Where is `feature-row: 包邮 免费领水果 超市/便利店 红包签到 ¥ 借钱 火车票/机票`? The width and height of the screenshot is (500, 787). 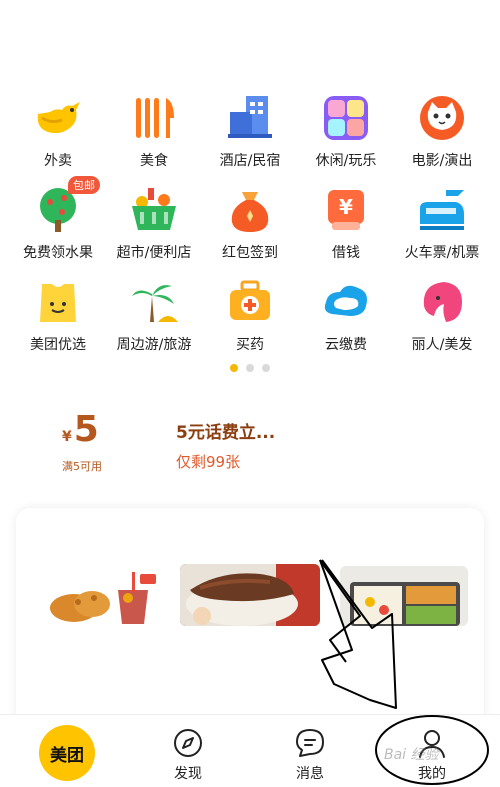
feature-row: 包邮 免费领水果 超市/便利店 红包签到 ¥ 借钱 火车票/机票 is located at coordinates (250, 226).